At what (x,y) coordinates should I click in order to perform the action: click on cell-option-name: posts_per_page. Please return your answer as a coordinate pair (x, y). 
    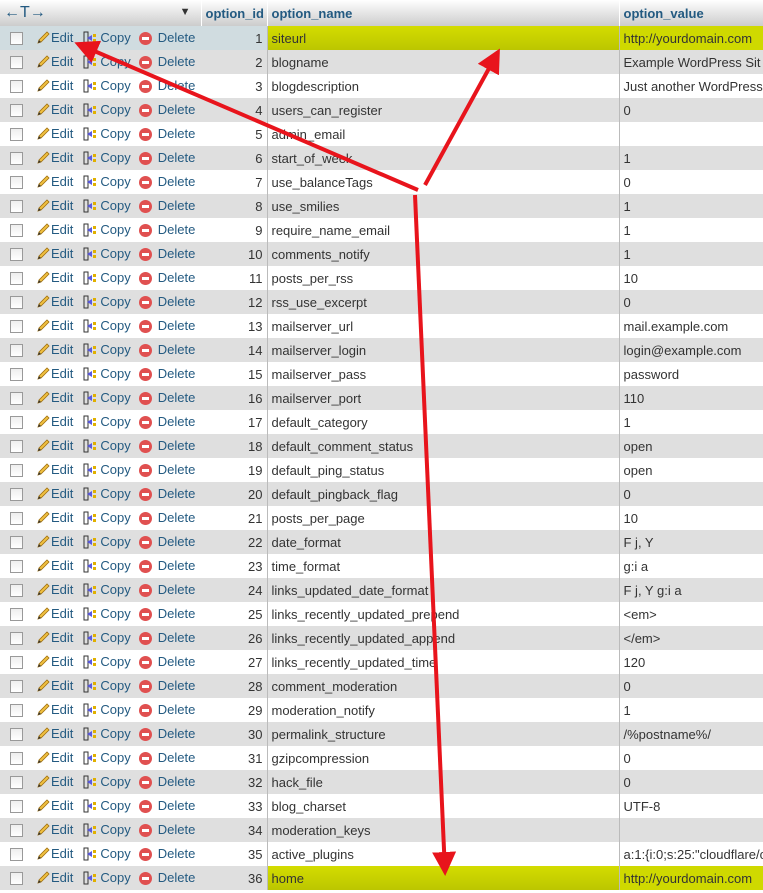
    Looking at the image, I should click on (443, 518).